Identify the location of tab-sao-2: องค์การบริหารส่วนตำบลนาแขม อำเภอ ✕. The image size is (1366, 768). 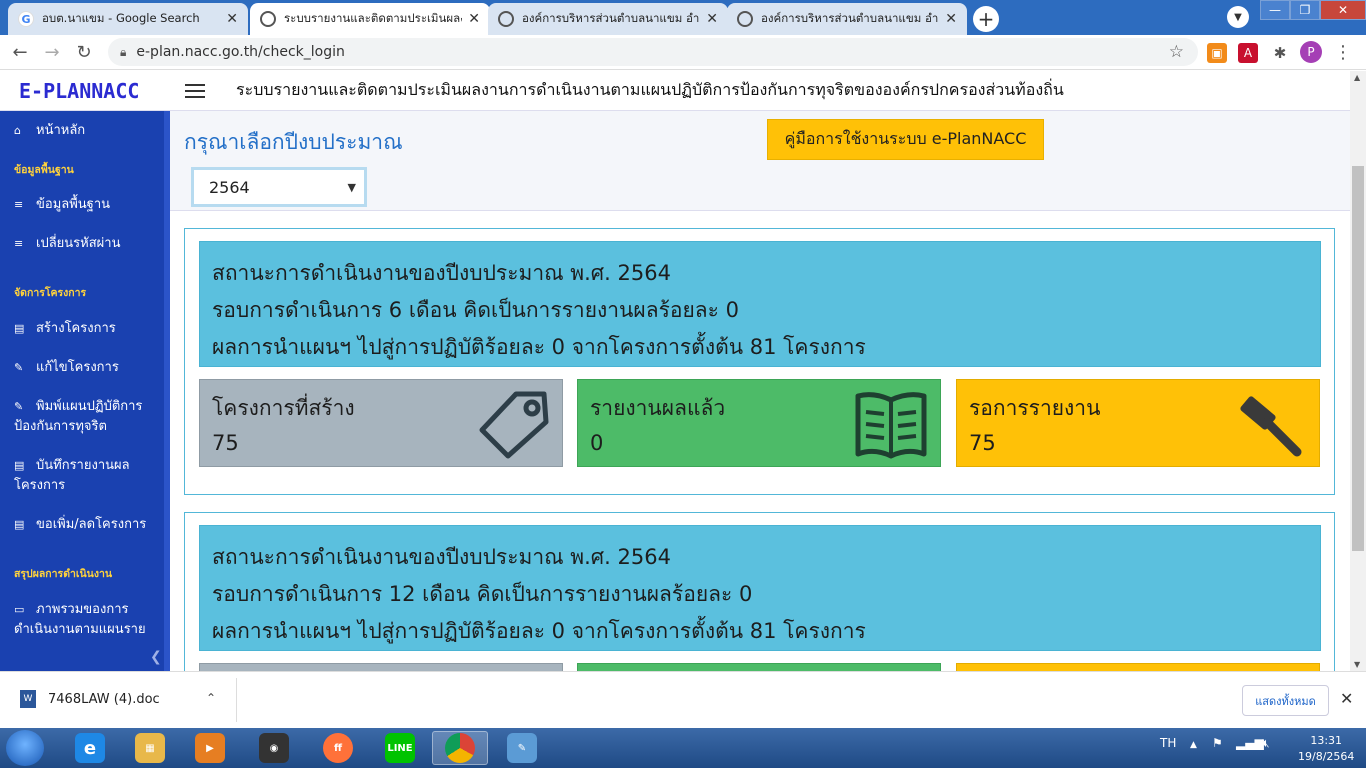
(847, 19).